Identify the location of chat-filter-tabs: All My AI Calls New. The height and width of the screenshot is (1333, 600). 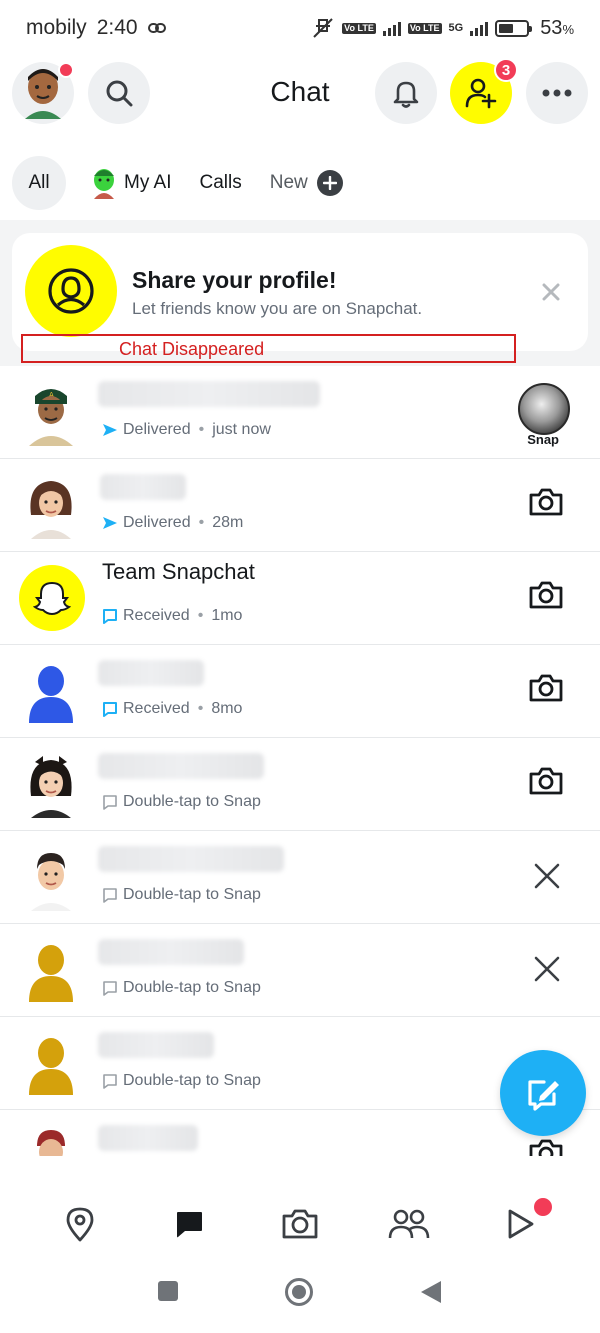
(184, 183).